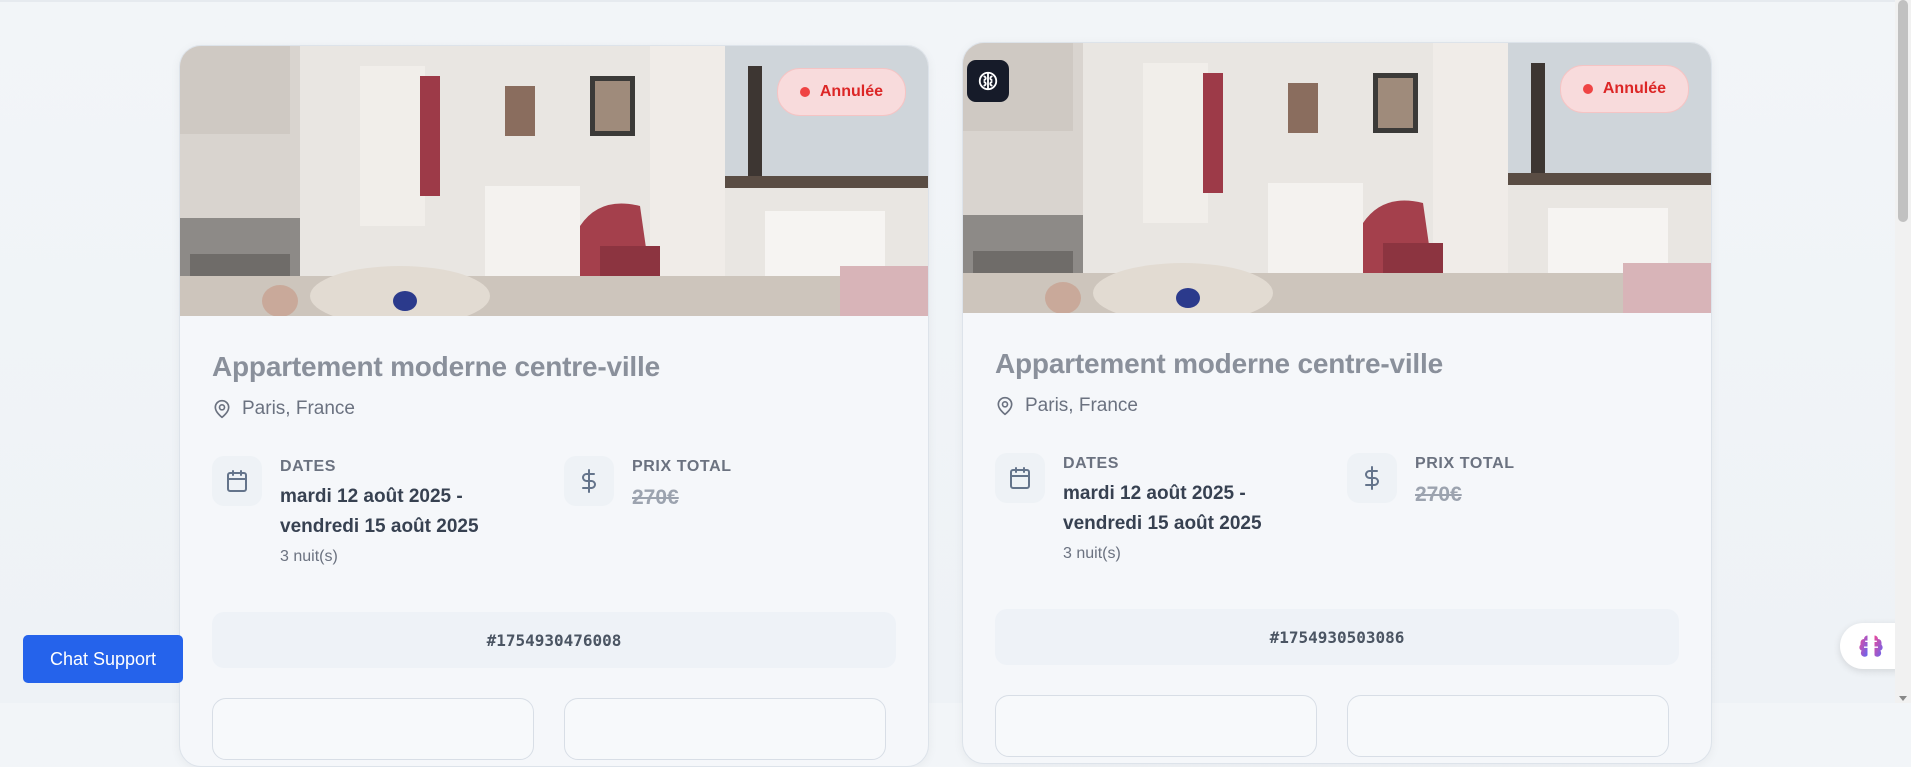 The height and width of the screenshot is (767, 1911). What do you see at coordinates (1903, 698) in the screenshot?
I see `scroll-down-arrow-icon` at bounding box center [1903, 698].